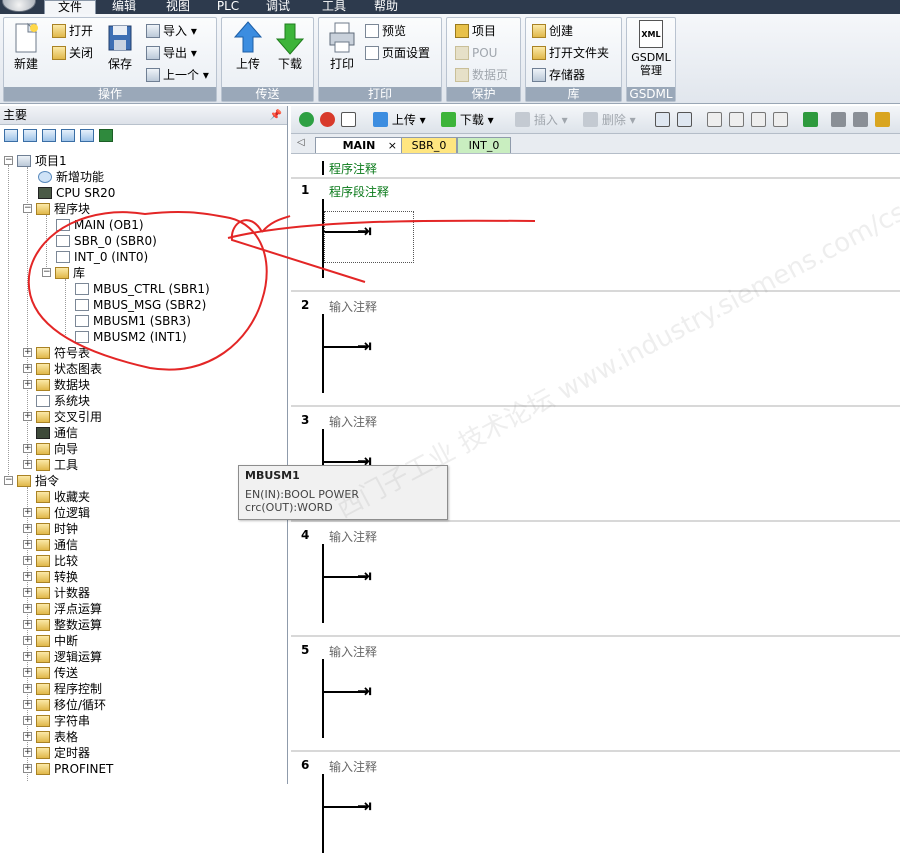 The width and height of the screenshot is (900, 853). Describe the element at coordinates (76, 193) in the screenshot. I see `tree-cpu: CPU SR20` at that location.